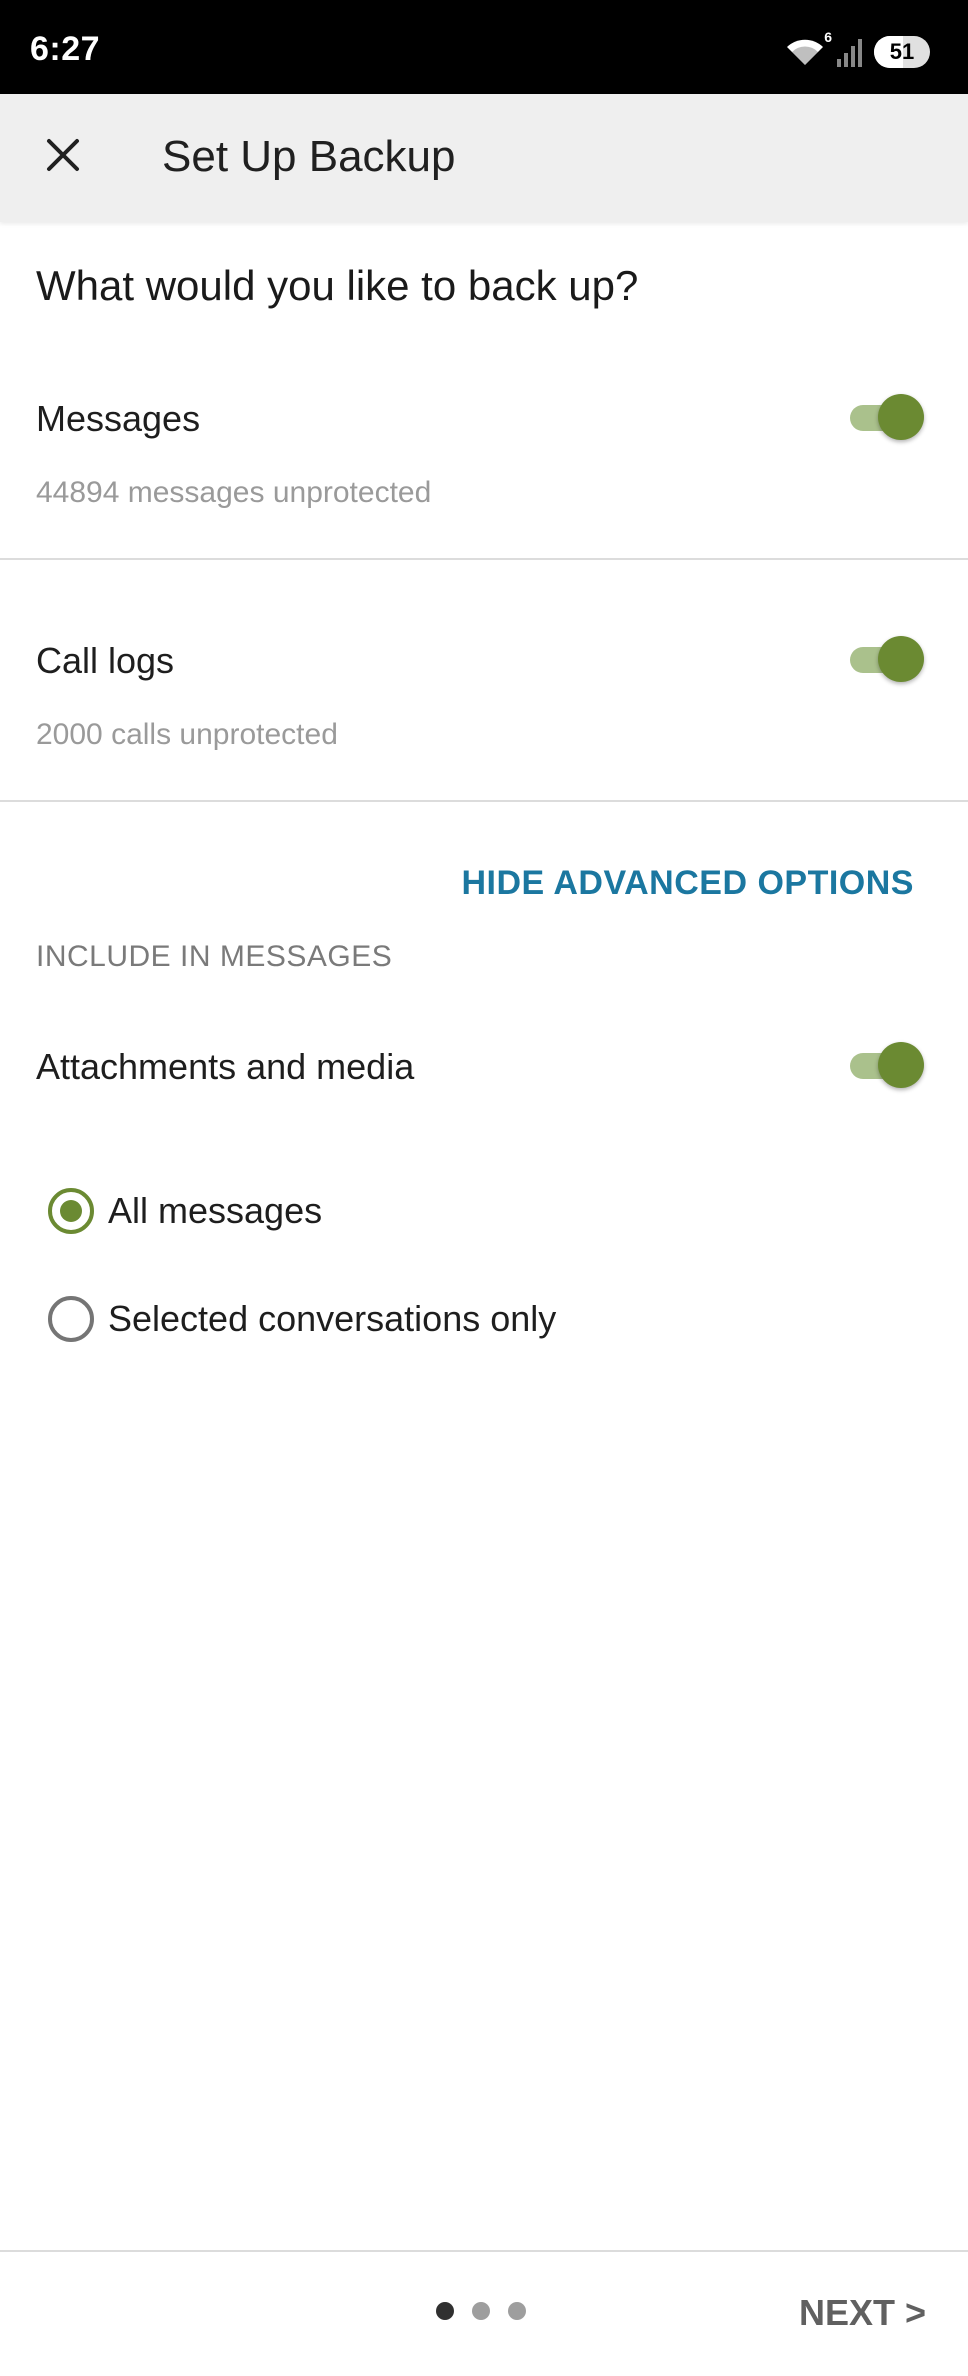  What do you see at coordinates (234, 492) in the screenshot?
I see `messages-status: 44894 messages unprotected` at bounding box center [234, 492].